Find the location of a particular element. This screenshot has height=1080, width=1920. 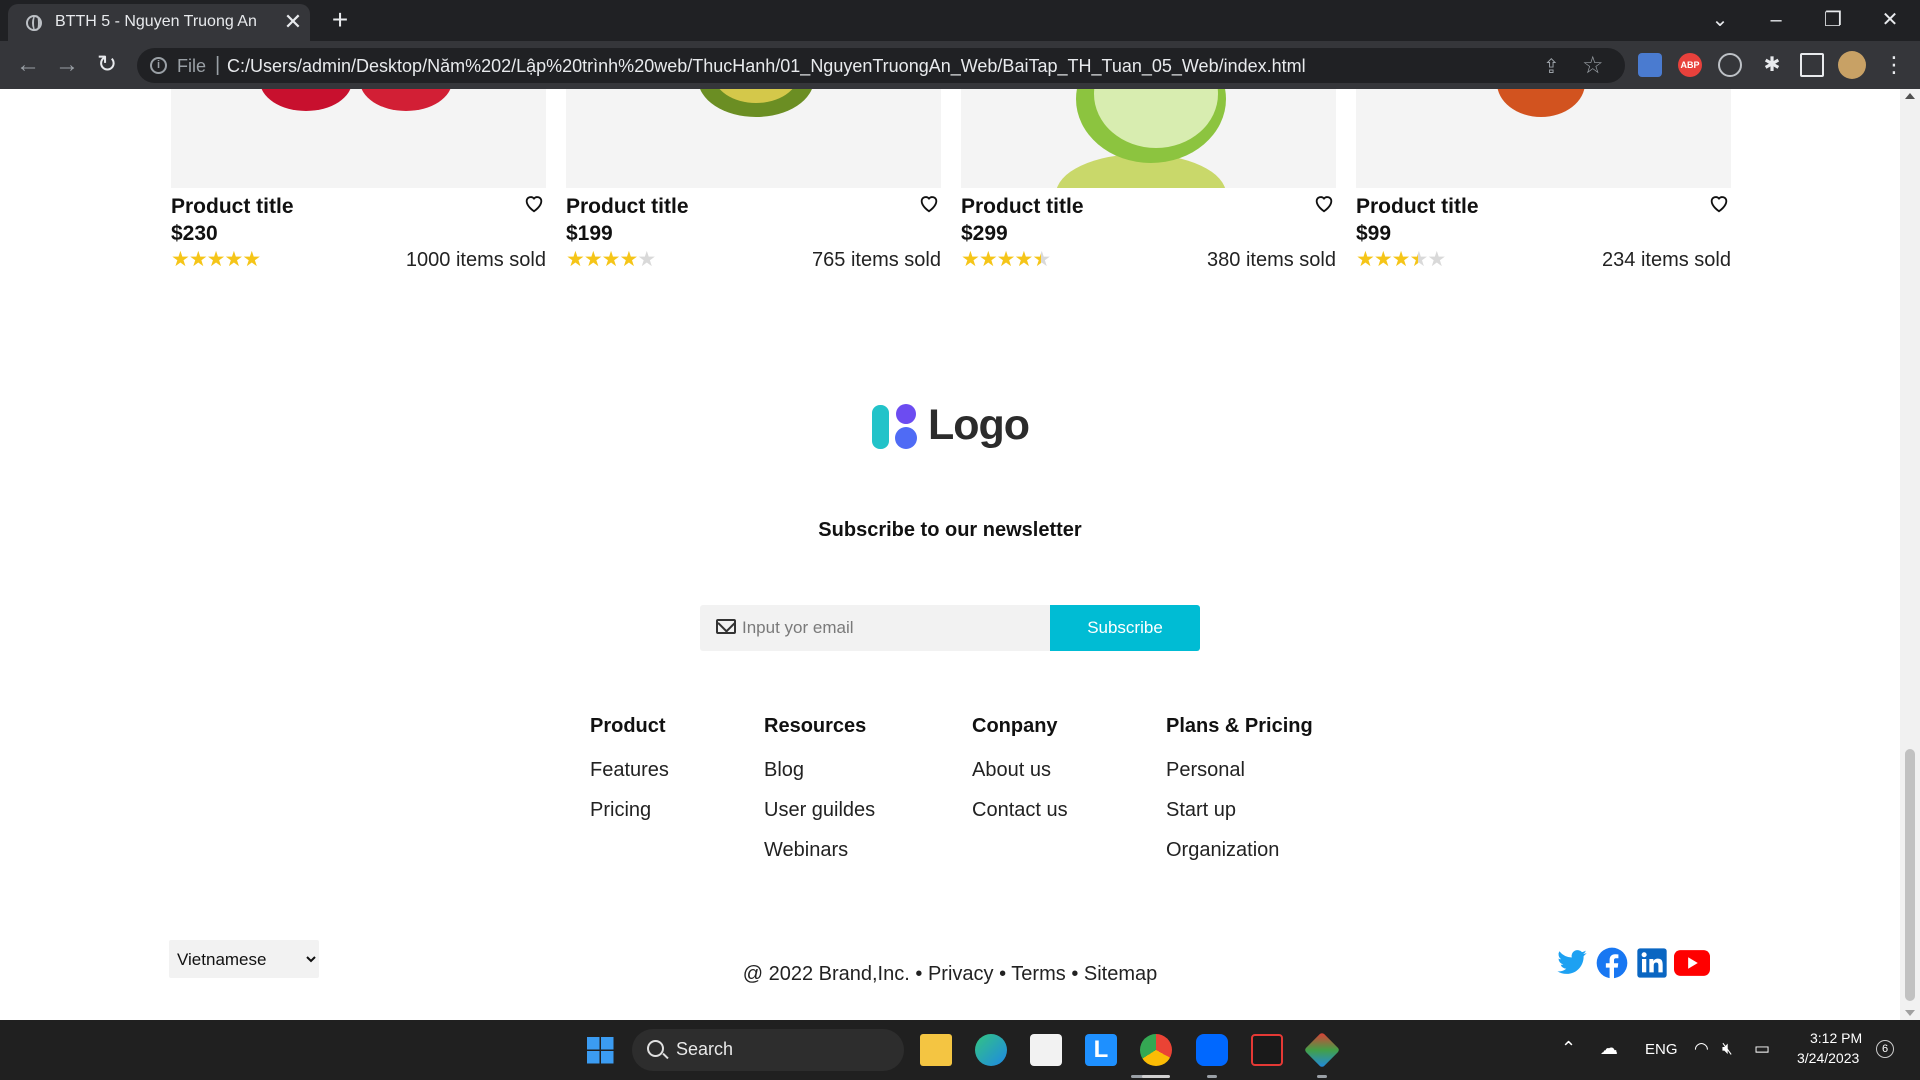

menu-kebab-icon: ⋮ is located at coordinates (1894, 65).